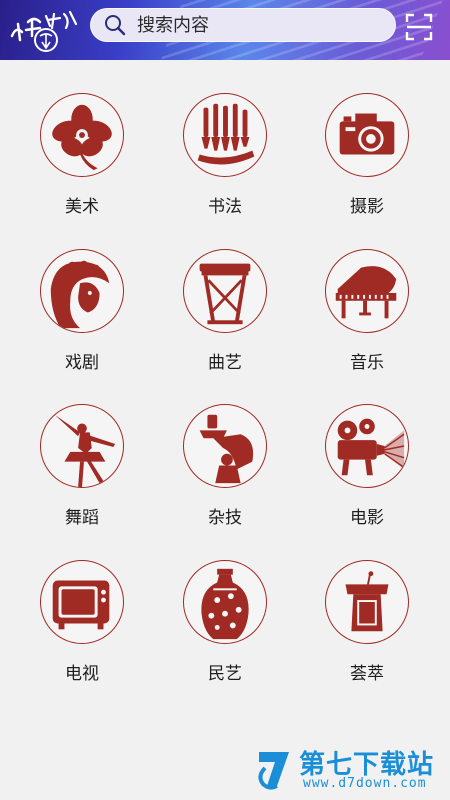  I want to click on category-label: 美术, so click(82, 207).